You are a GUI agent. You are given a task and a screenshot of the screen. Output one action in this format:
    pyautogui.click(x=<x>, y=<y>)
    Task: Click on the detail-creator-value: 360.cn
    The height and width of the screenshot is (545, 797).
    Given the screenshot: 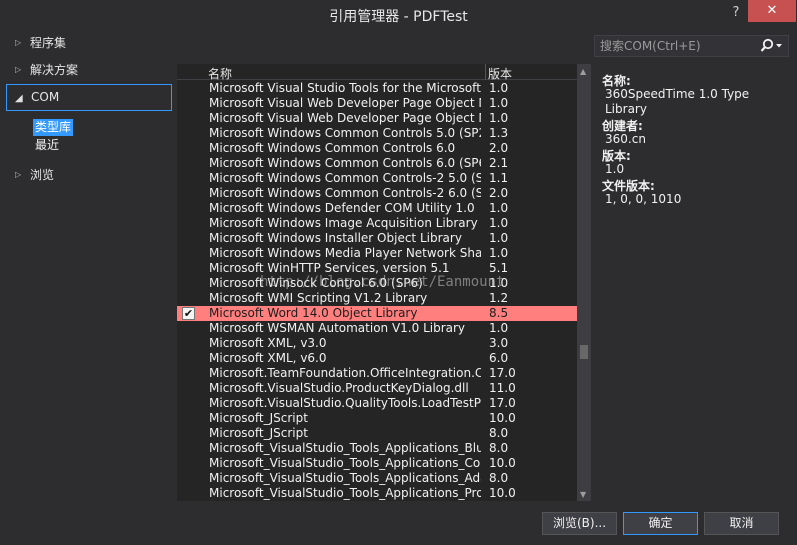 What is the action you would take?
    pyautogui.click(x=625, y=139)
    